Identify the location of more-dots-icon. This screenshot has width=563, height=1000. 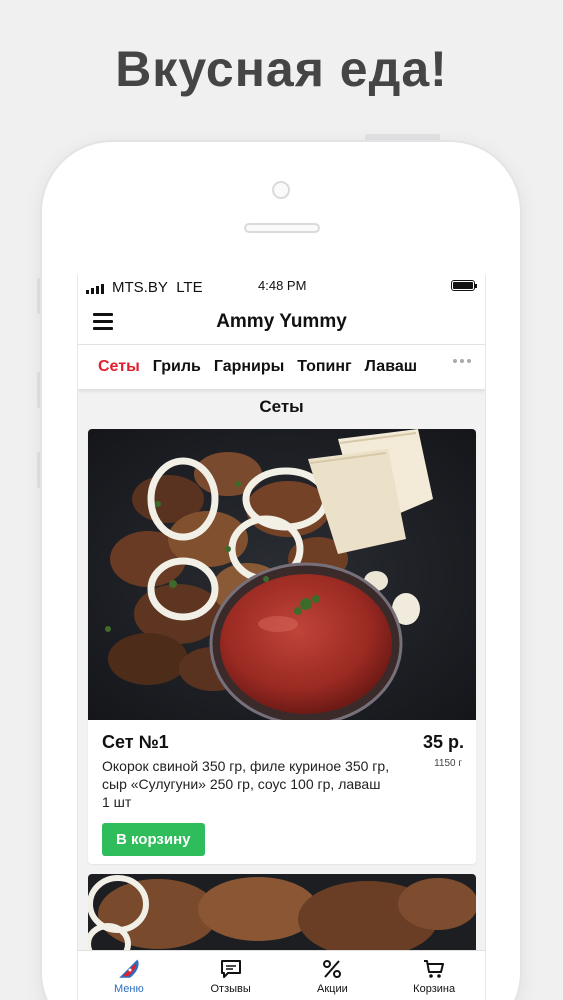
(462, 361).